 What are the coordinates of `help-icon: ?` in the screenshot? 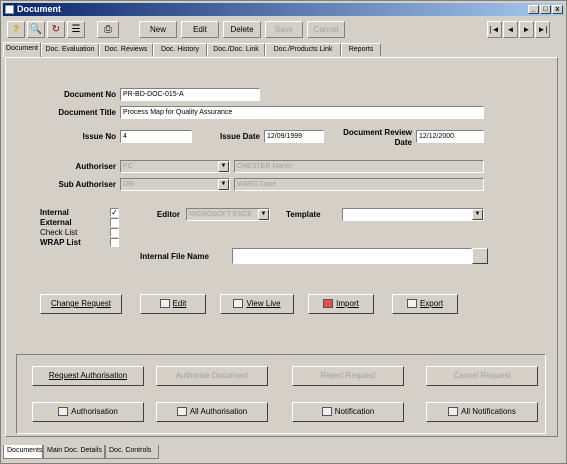 It's located at (16, 29).